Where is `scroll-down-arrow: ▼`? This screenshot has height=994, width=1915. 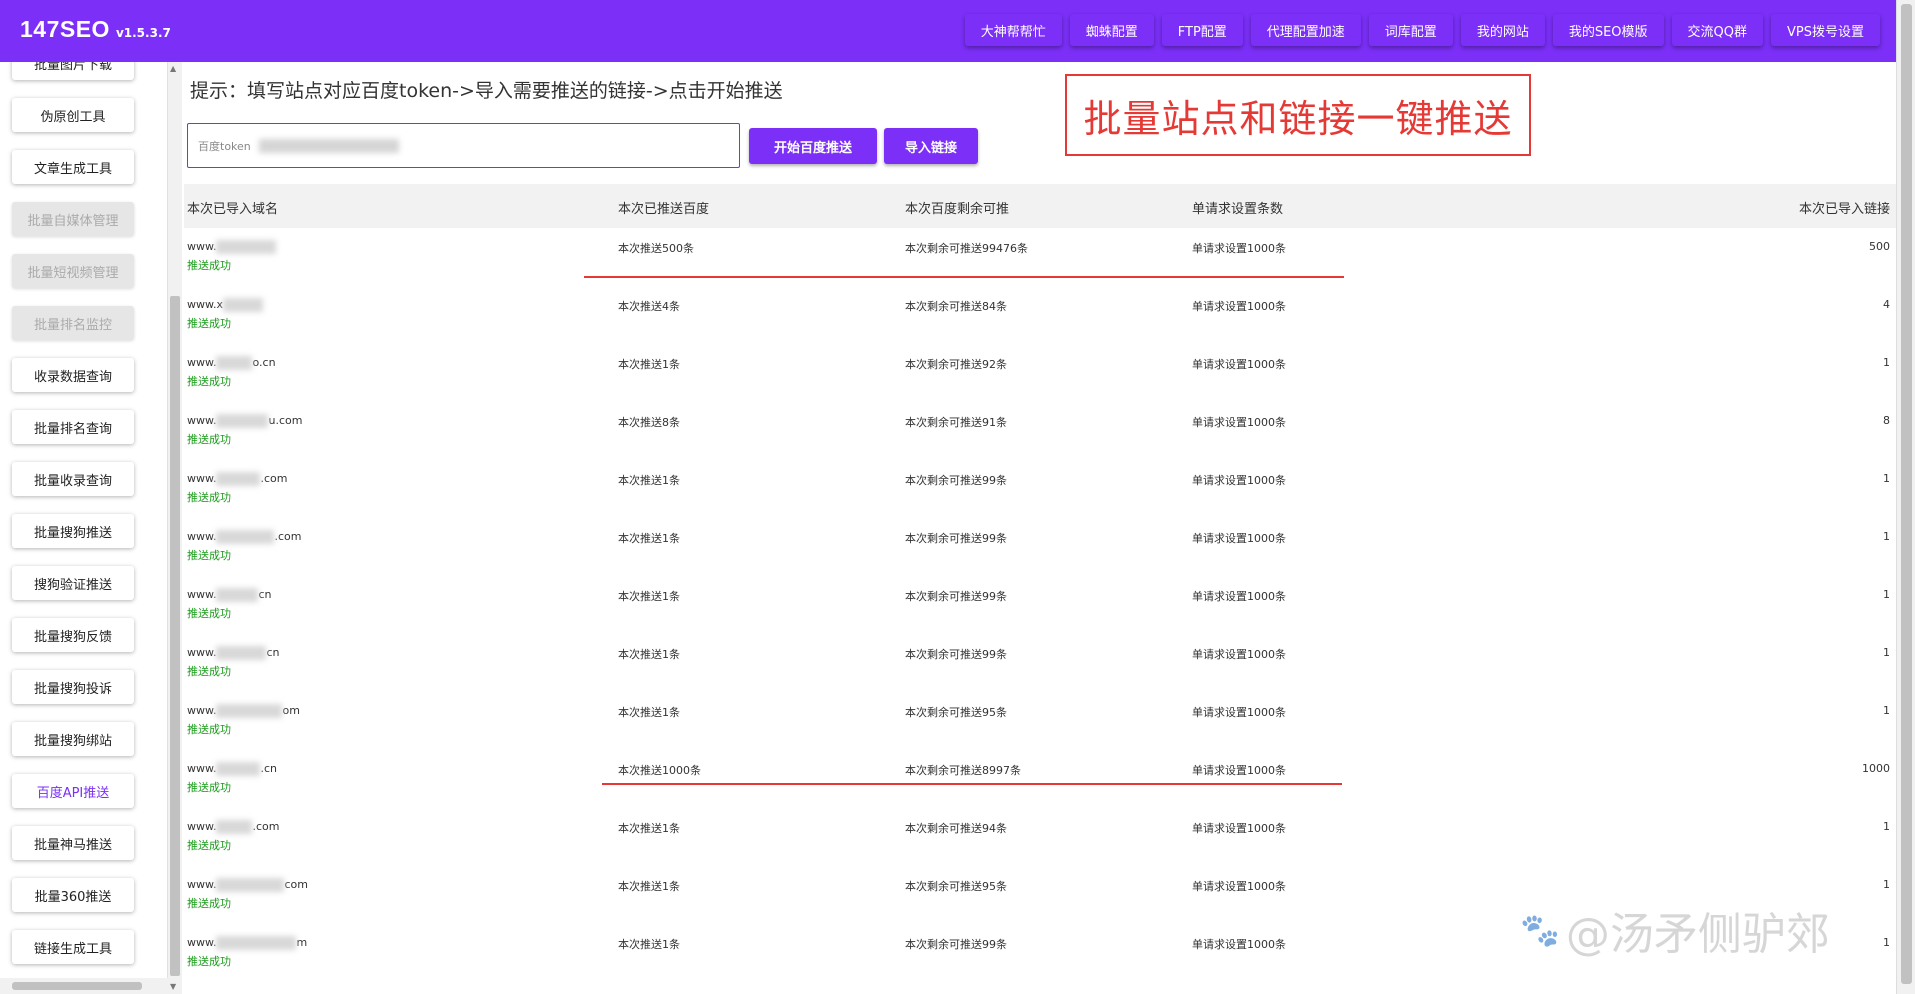
scroll-down-arrow: ▼ is located at coordinates (173, 986).